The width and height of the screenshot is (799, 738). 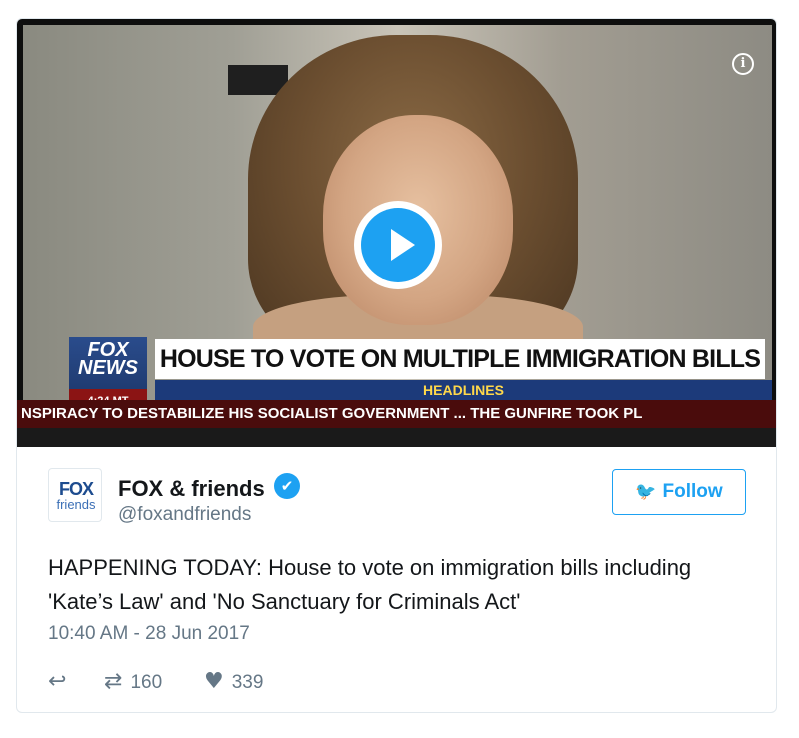 I want to click on avatar-friends-text: friends, so click(x=76, y=504).